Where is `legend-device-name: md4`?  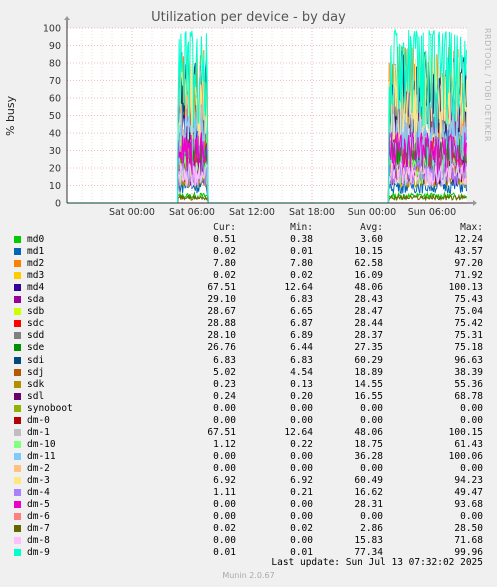
legend-device-name: md4 is located at coordinates (36, 288).